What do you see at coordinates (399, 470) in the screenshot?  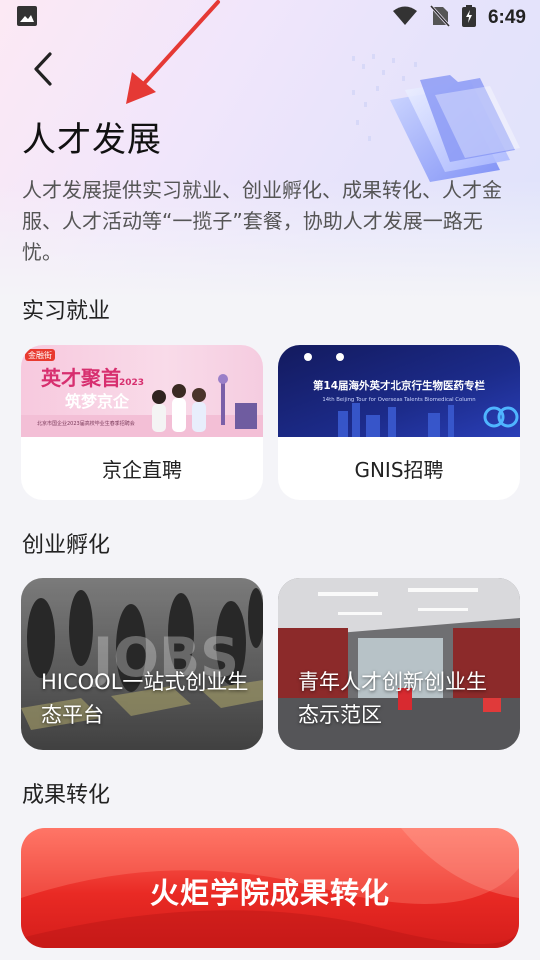 I see `card-label: GNIS招聘` at bounding box center [399, 470].